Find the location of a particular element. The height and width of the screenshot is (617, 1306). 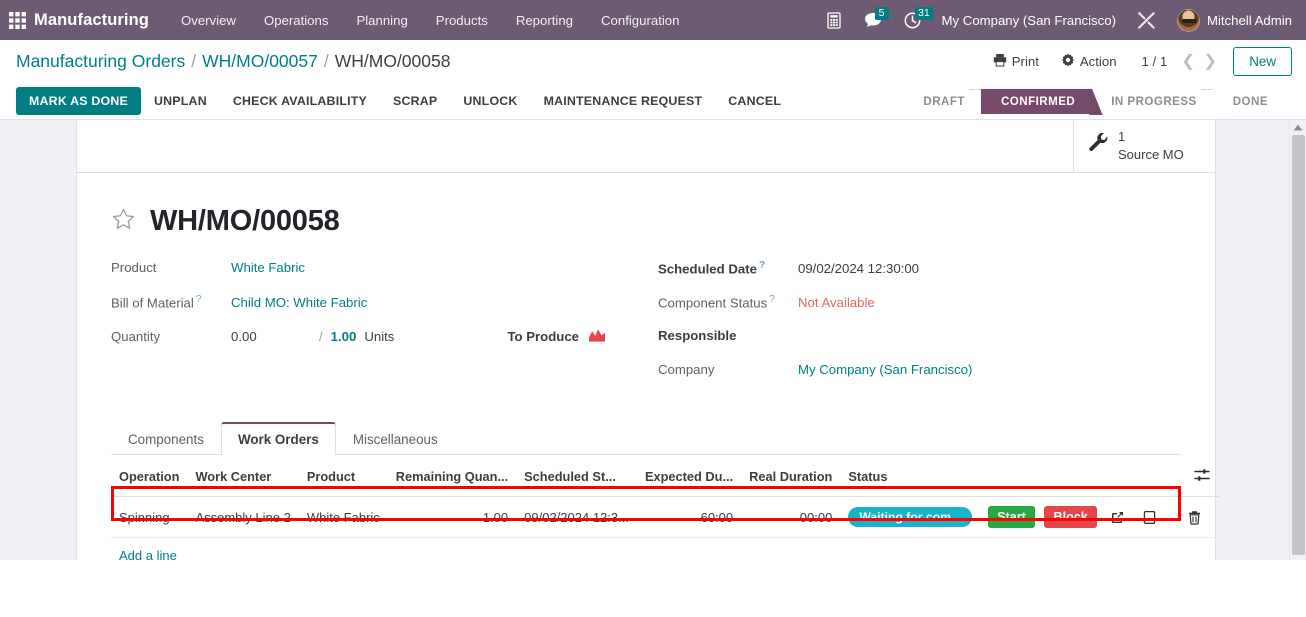

field-label-product: Product is located at coordinates (134, 267).